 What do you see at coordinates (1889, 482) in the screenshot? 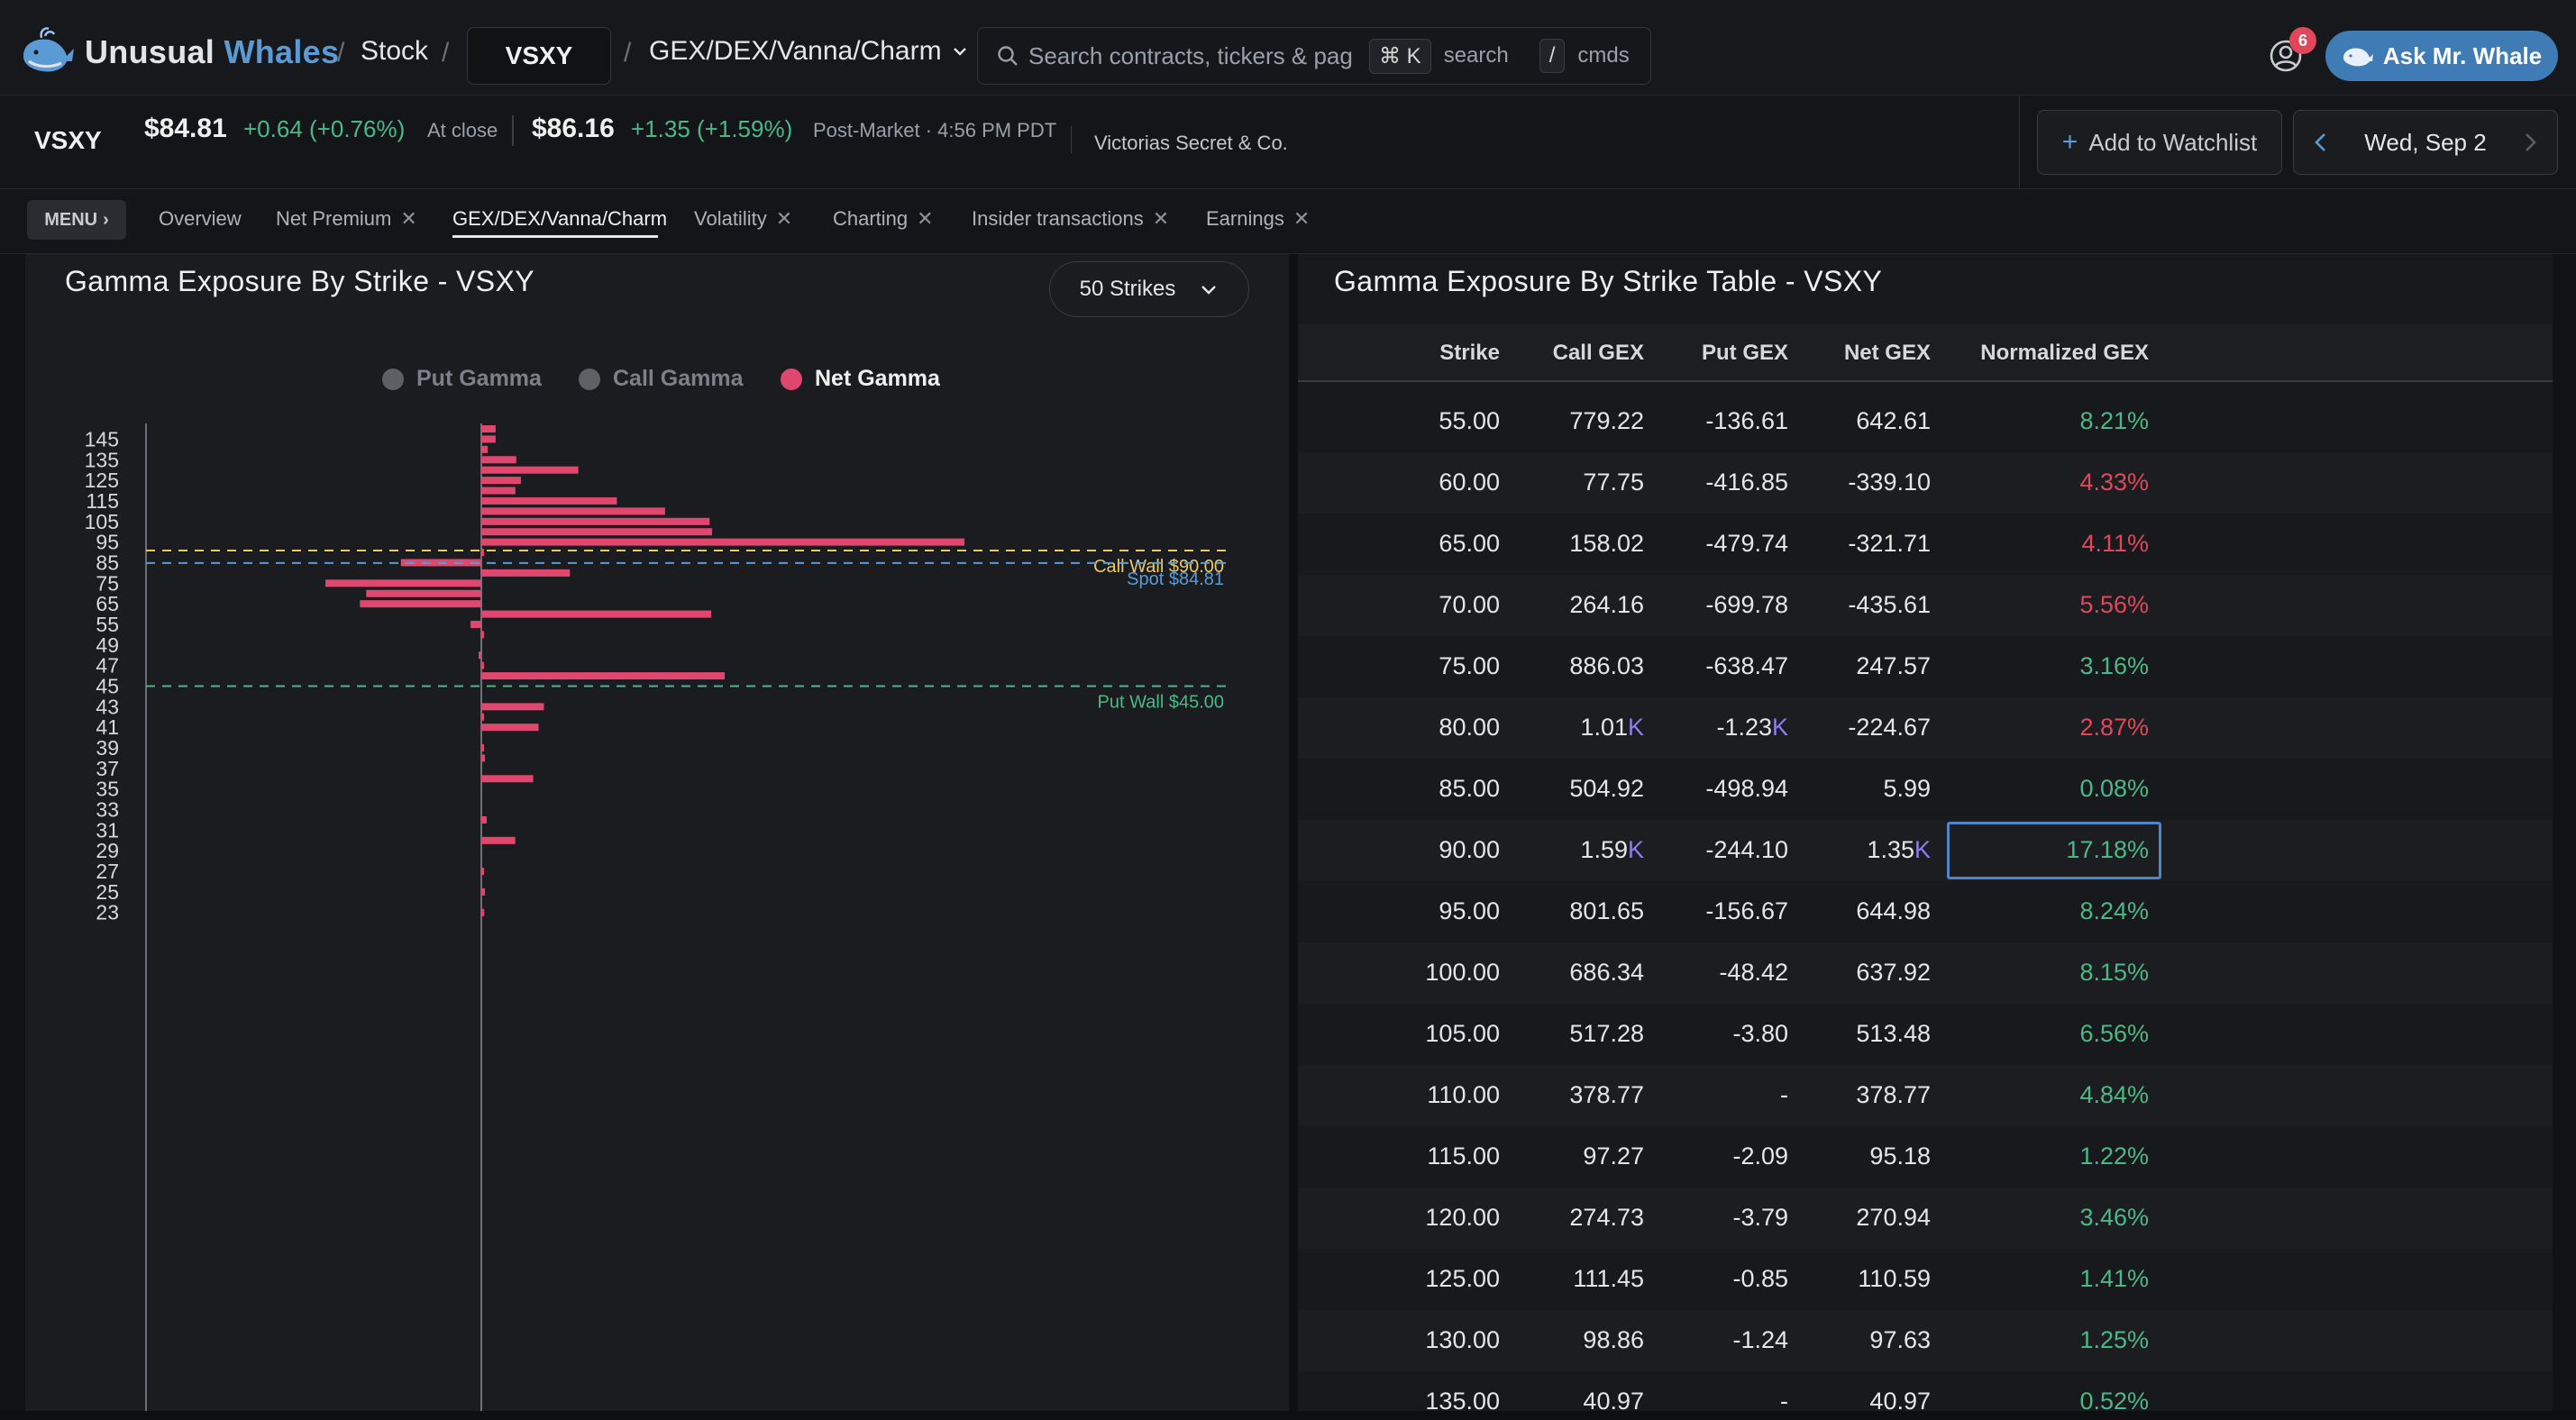
I see `cell-net-gex: -339.10` at bounding box center [1889, 482].